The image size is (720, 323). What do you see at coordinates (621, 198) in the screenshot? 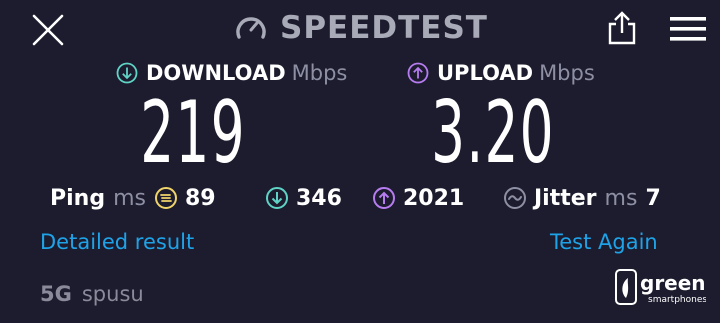
I see `jitter-unit: ms` at bounding box center [621, 198].